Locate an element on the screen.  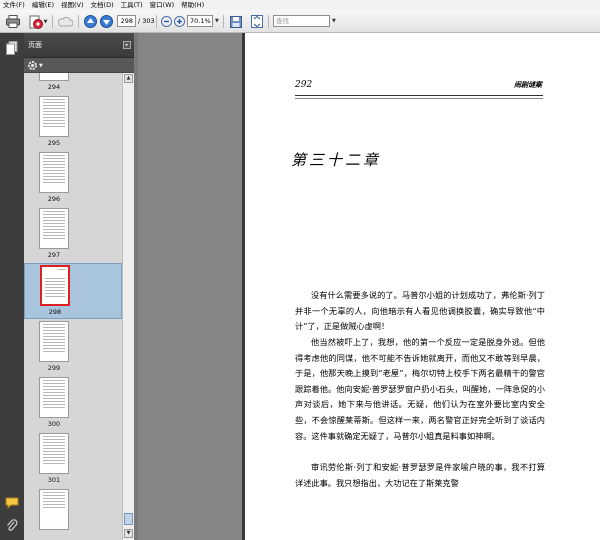
header-rule-thin is located at coordinates (419, 98).